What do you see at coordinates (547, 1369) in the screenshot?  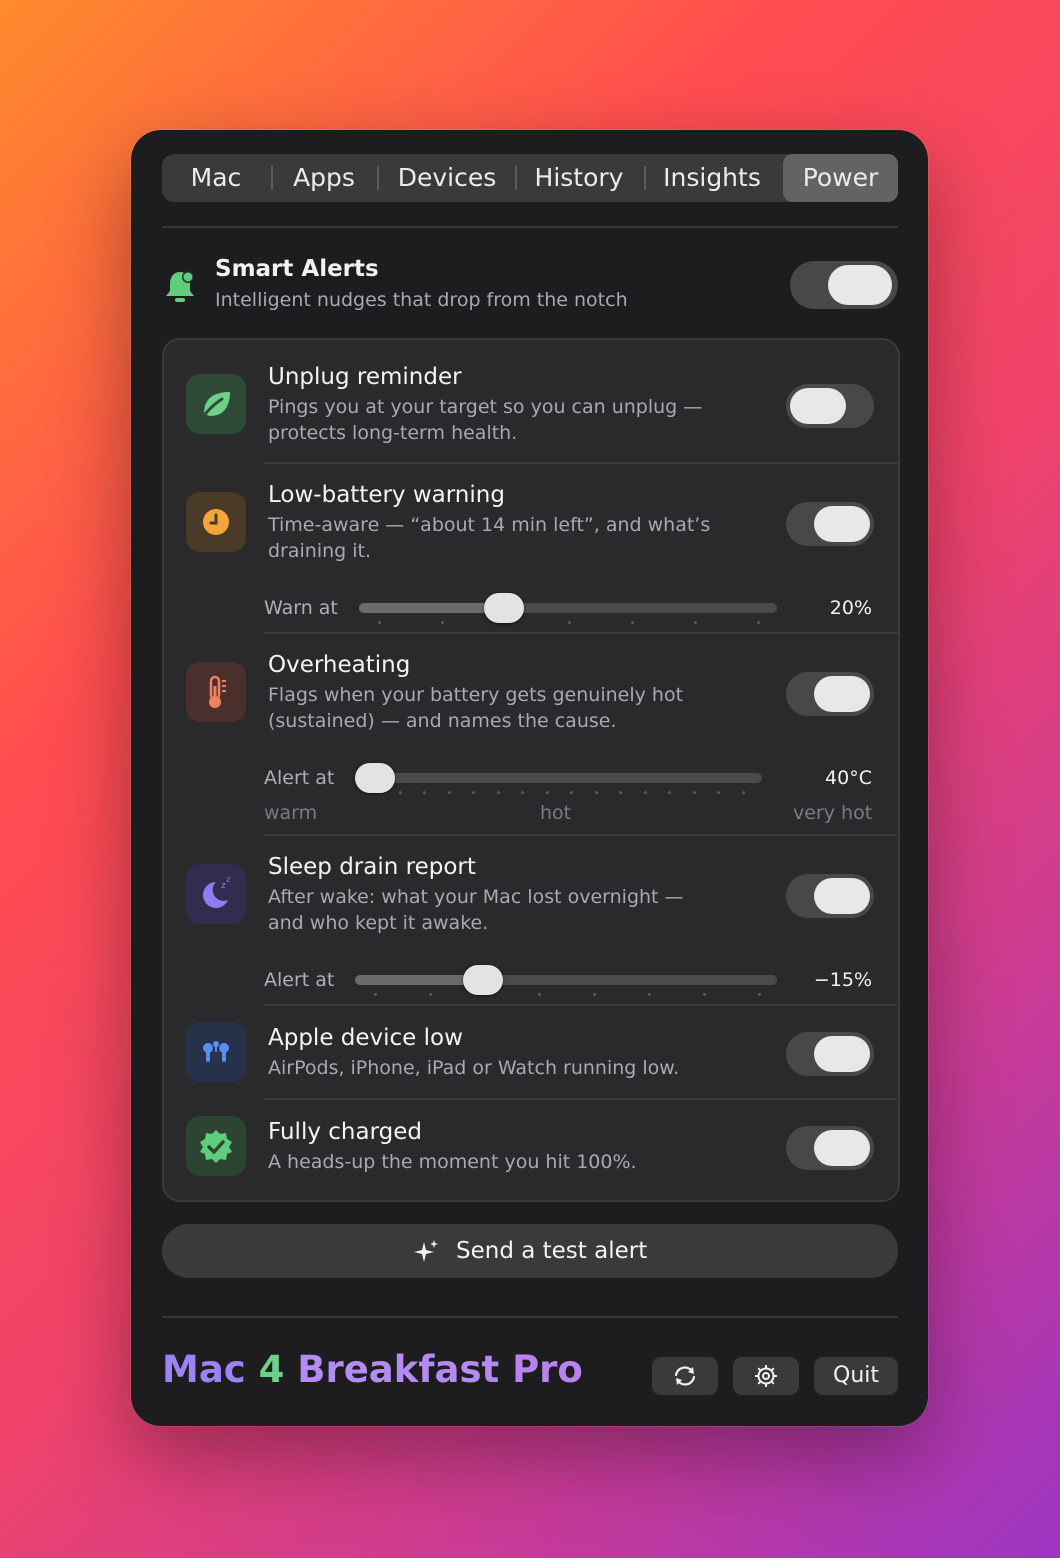 I see `brand-word: Pro` at bounding box center [547, 1369].